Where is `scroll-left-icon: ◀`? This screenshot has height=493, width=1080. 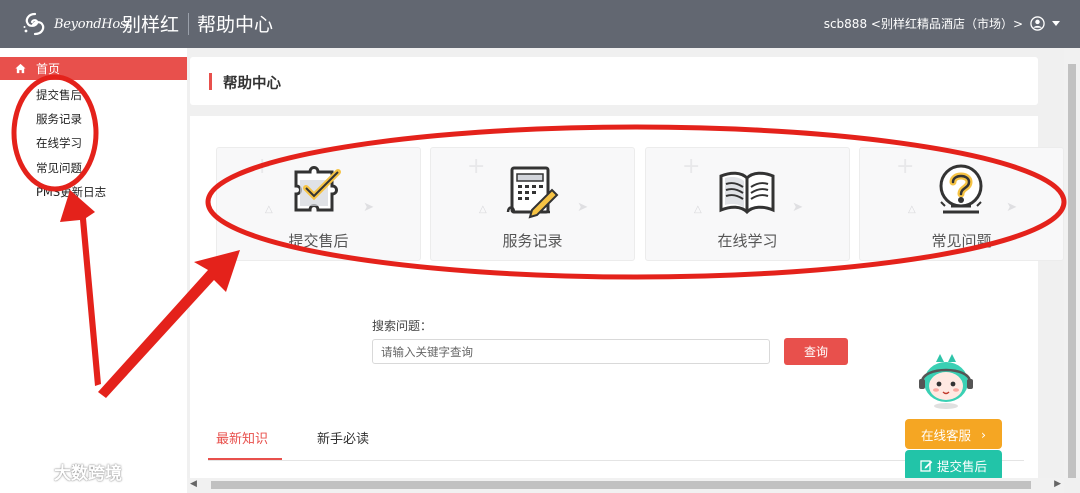
scroll-left-icon: ◀ is located at coordinates (193, 484).